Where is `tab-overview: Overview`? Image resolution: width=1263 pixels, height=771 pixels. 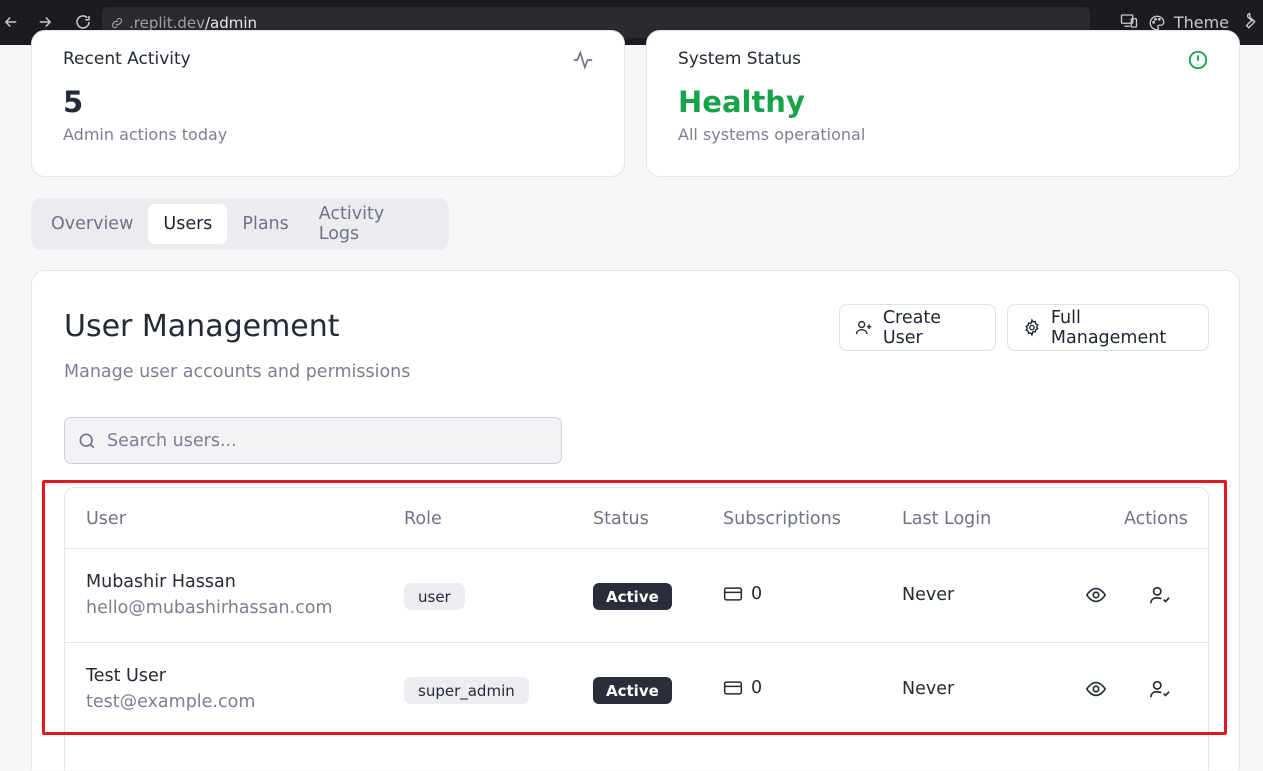 tab-overview: Overview is located at coordinates (92, 224).